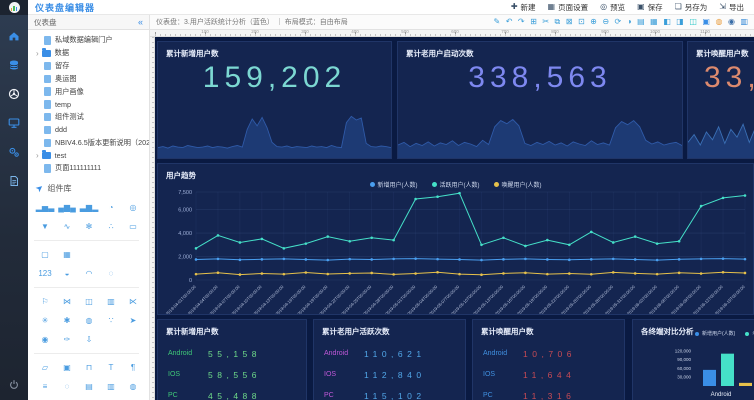 The width and height of the screenshot is (754, 400). I want to click on export-image-icon: ▥, so click(744, 22).